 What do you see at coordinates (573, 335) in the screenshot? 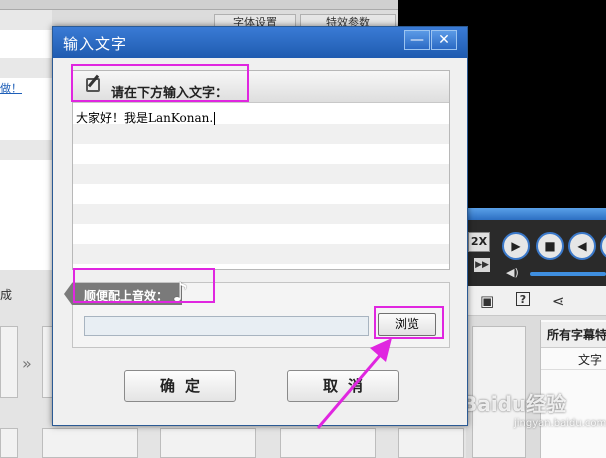
I see `subtitle-panel-header: 所有字幕特` at bounding box center [573, 335].